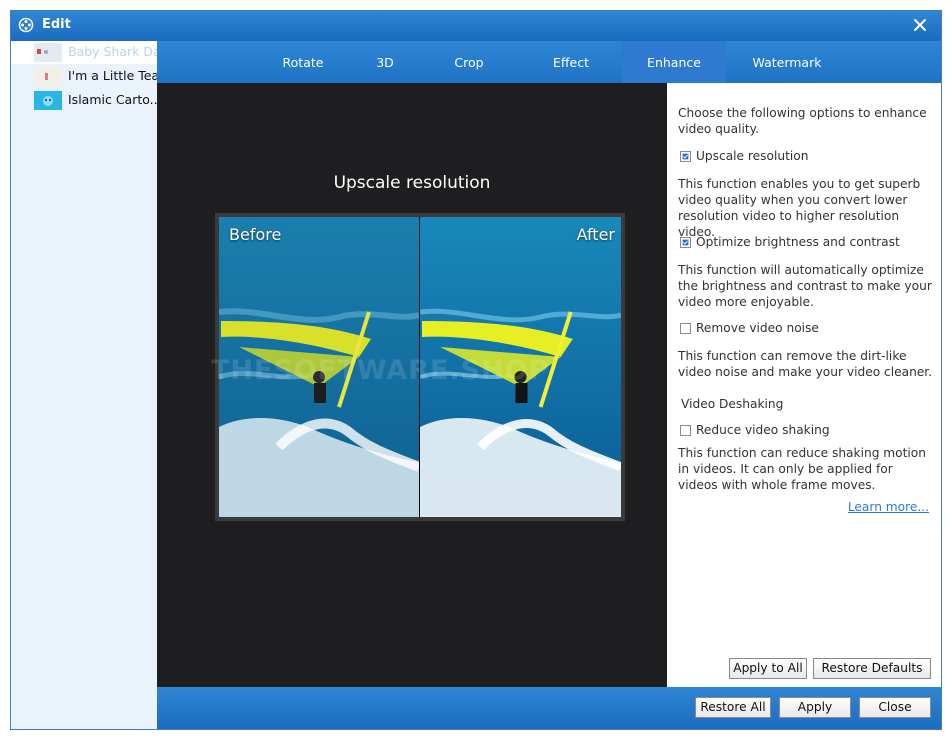 The image size is (952, 740). Describe the element at coordinates (412, 183) in the screenshot. I see `preview-title: Upscale resolution` at that location.